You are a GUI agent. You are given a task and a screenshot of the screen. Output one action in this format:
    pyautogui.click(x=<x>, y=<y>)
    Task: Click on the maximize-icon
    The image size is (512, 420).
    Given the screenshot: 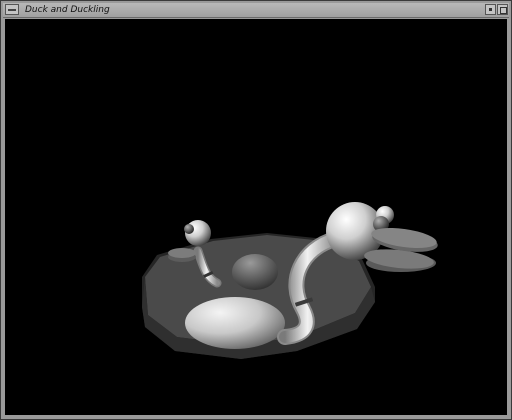 What is the action you would take?
    pyautogui.click(x=502, y=9)
    